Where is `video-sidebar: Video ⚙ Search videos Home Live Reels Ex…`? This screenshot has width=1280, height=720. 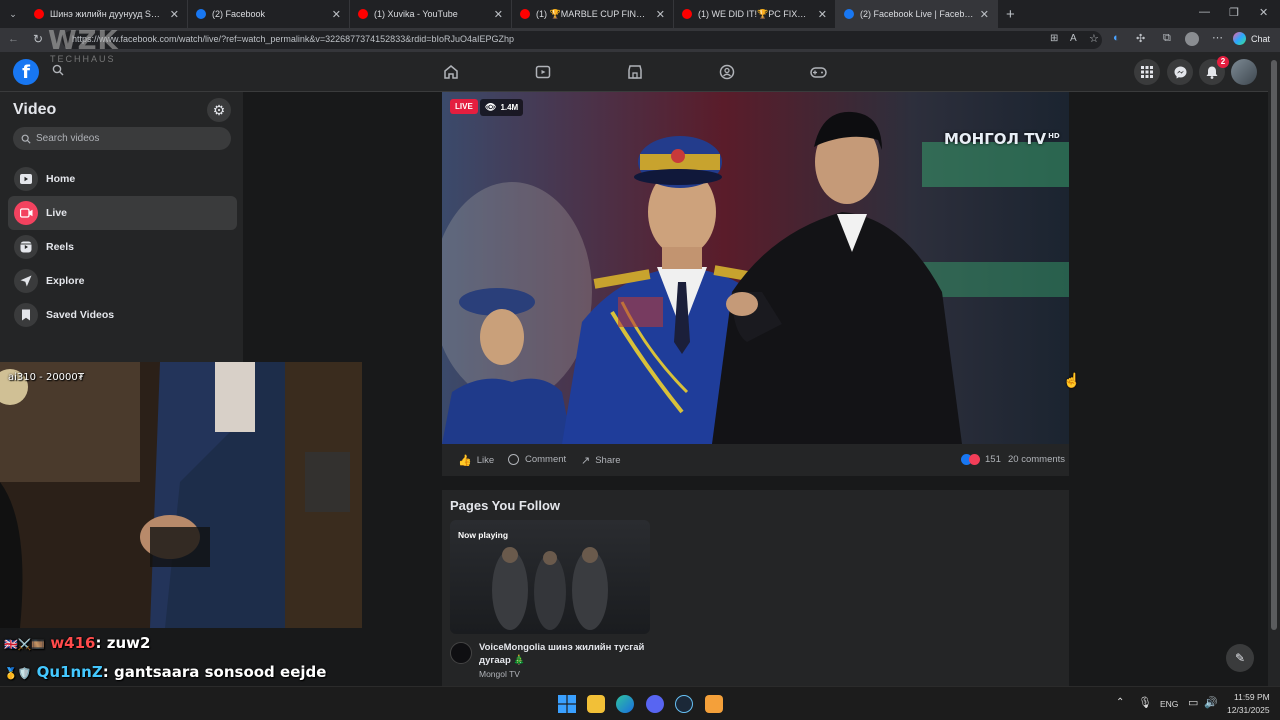 video-sidebar: Video ⚙ Search videos Home Live Reels Ex… is located at coordinates (121, 227).